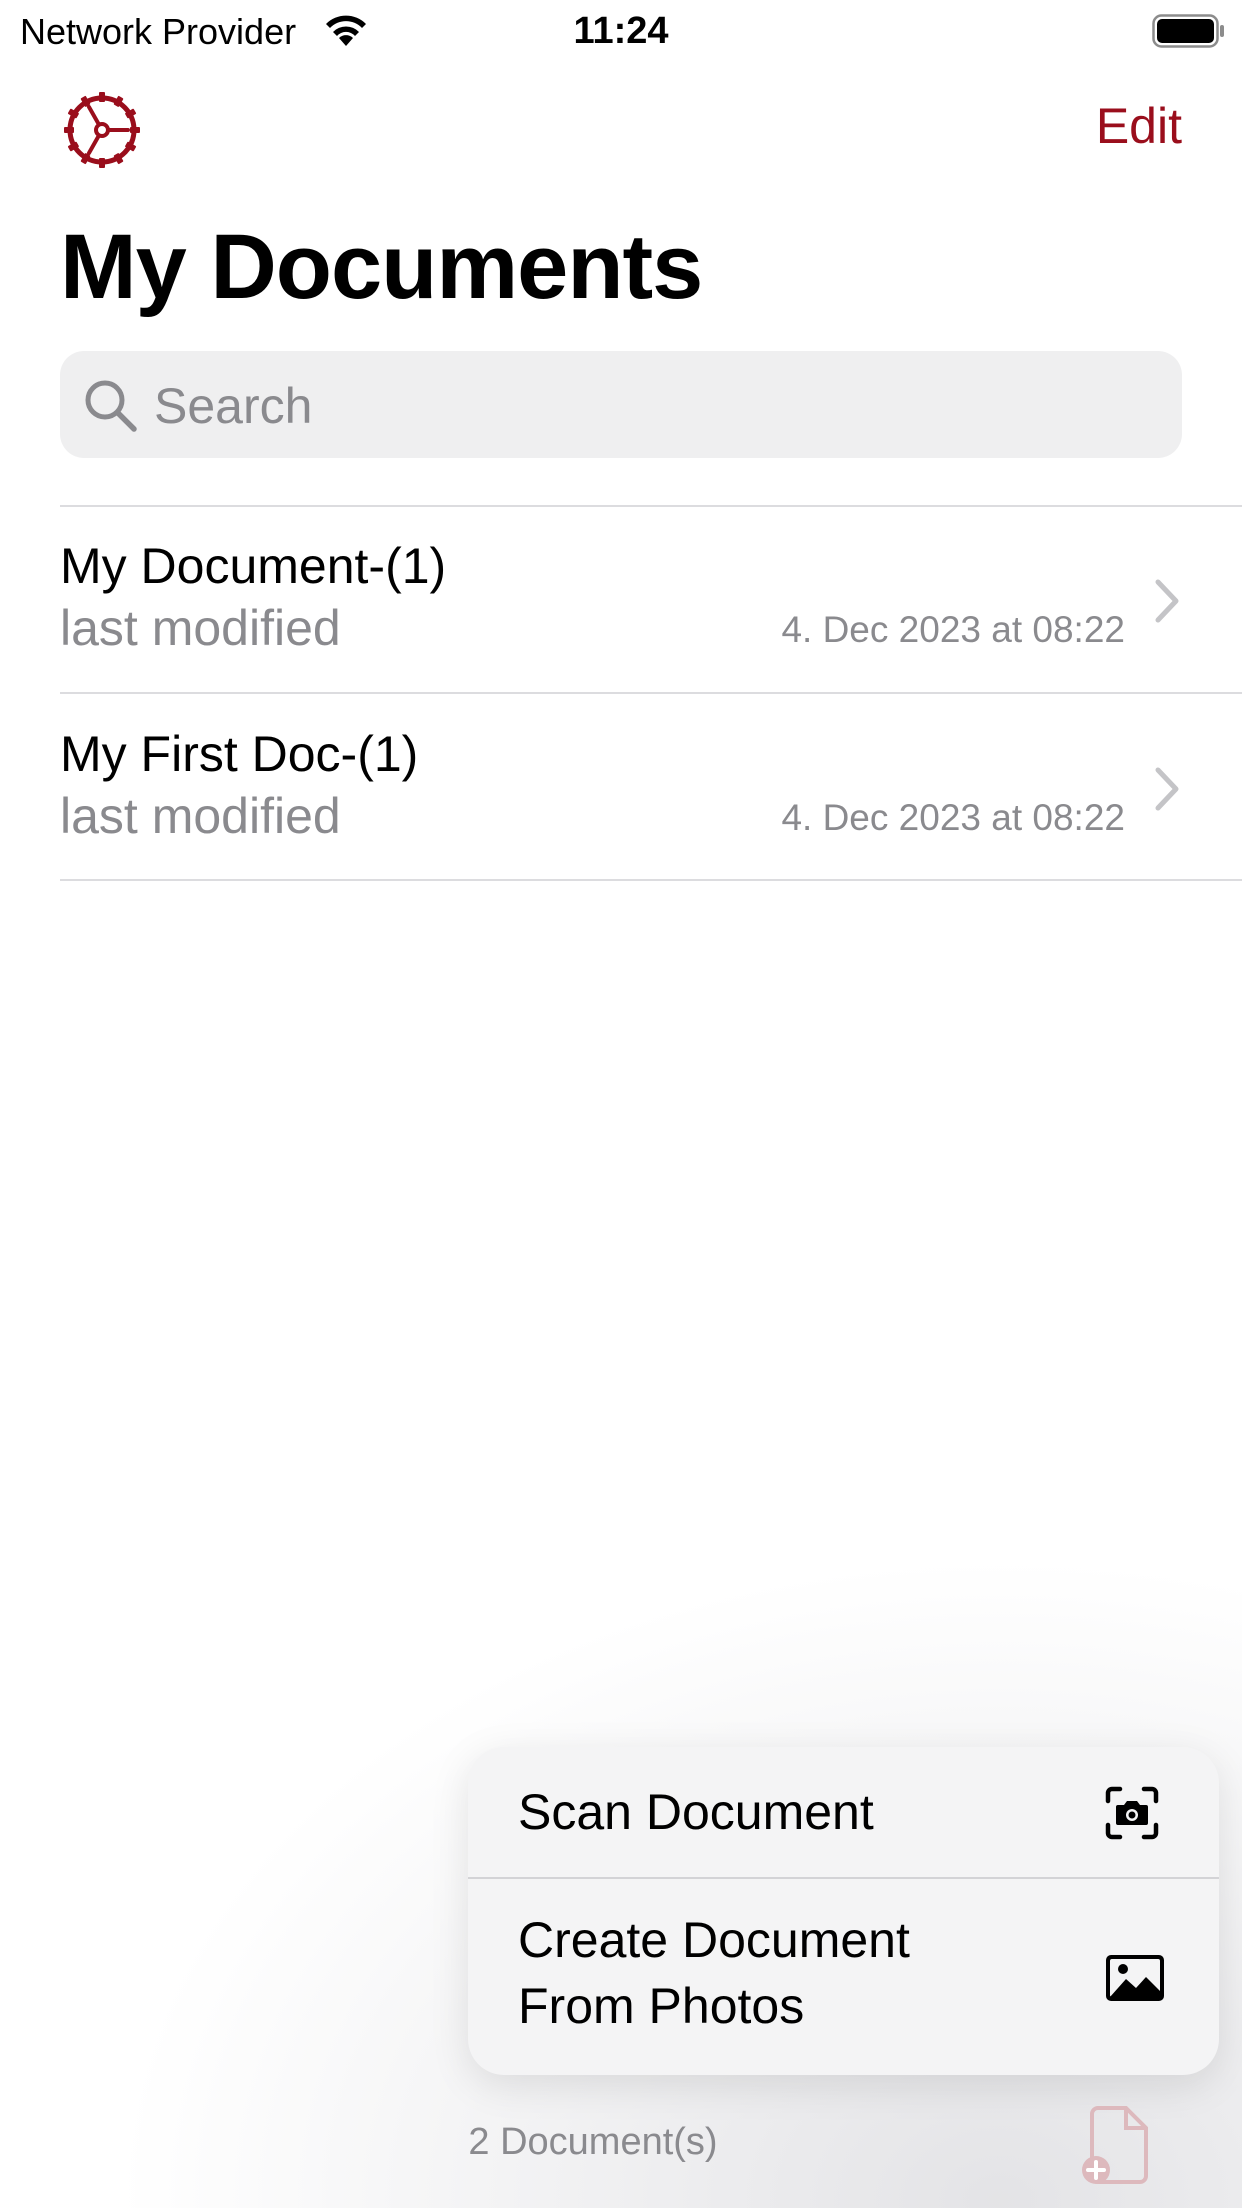 This screenshot has height=2208, width=1242. Describe the element at coordinates (253, 566) in the screenshot. I see `document-name: My Document-(1)` at that location.